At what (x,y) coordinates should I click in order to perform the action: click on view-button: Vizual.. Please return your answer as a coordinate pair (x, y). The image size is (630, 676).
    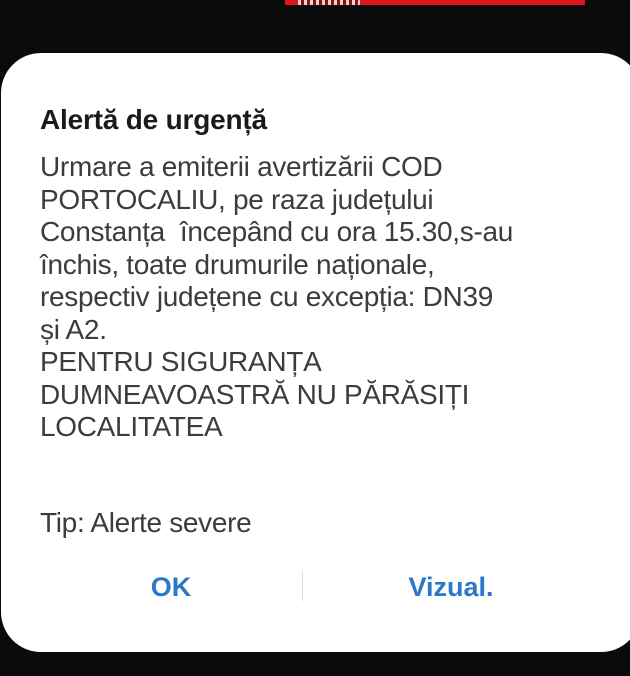
    Looking at the image, I should click on (451, 587).